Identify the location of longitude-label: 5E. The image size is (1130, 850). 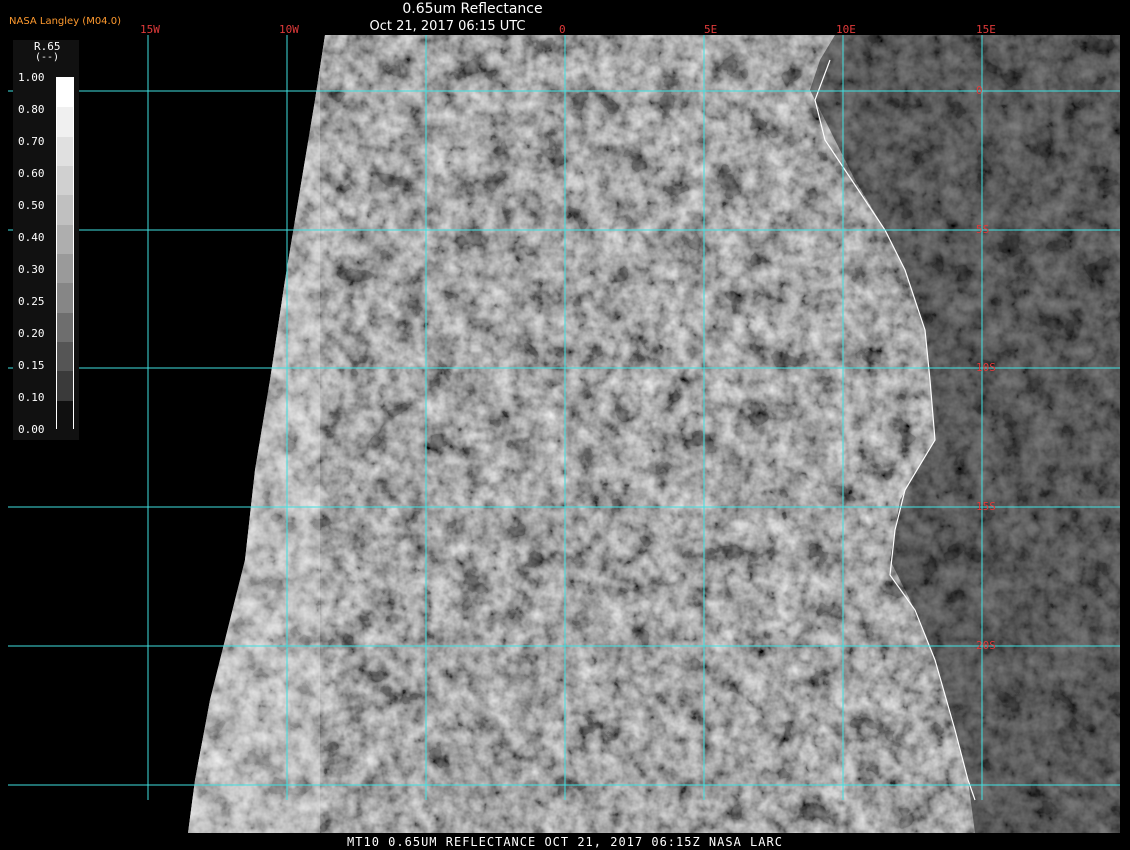
(711, 29).